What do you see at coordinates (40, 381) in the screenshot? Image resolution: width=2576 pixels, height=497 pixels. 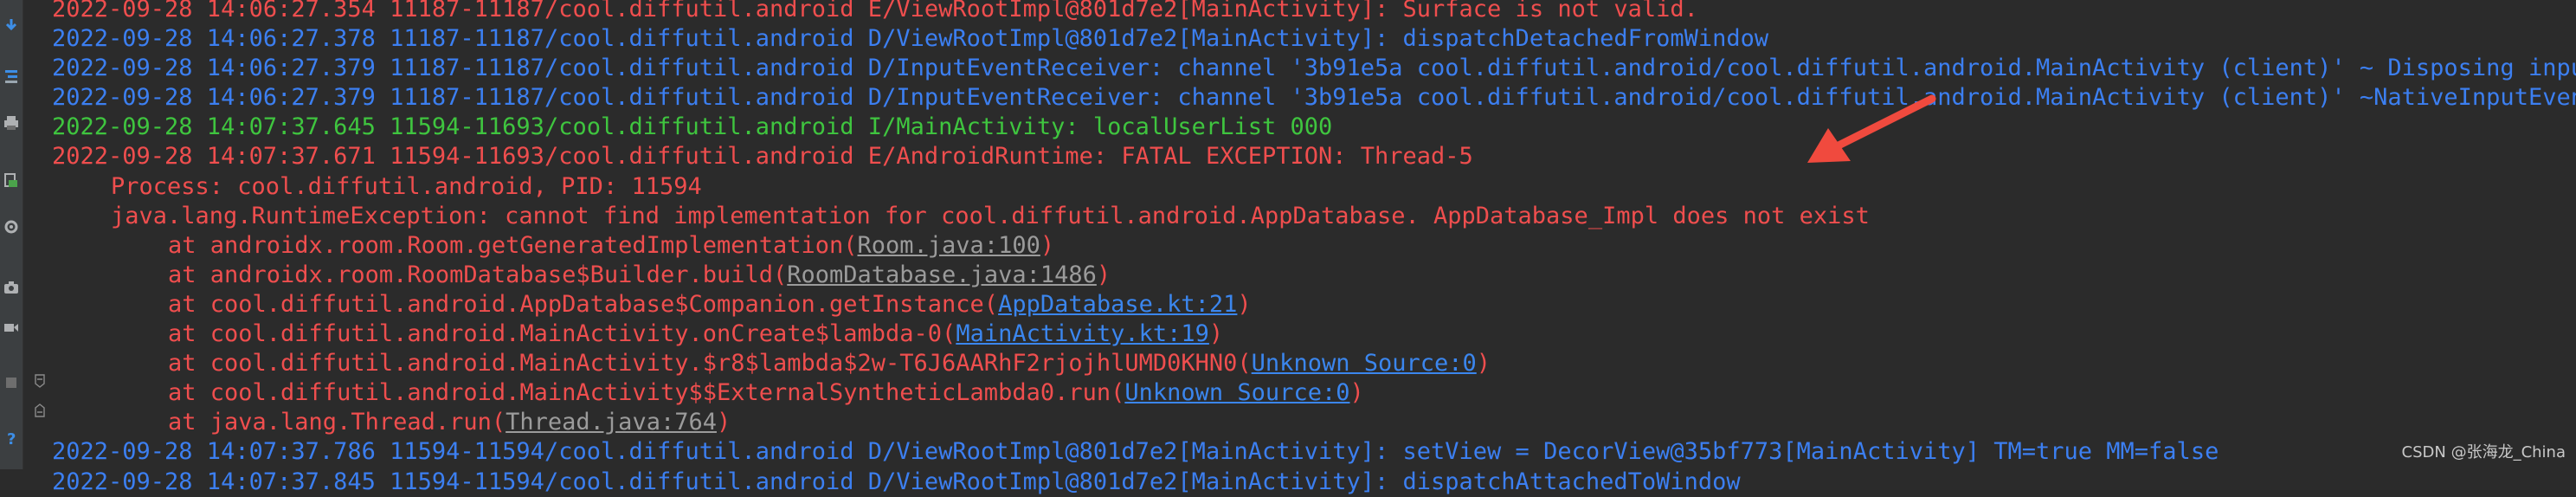 I see `fold-start-icon` at bounding box center [40, 381].